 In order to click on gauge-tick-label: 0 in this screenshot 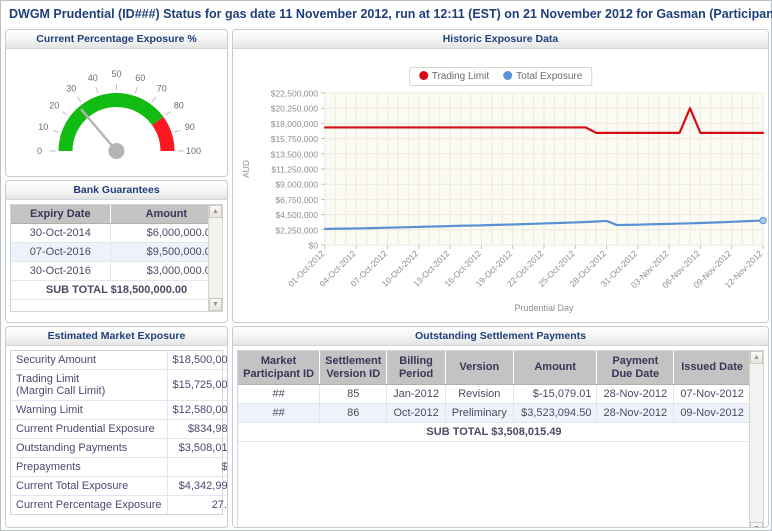, I will do `click(38, 151)`.